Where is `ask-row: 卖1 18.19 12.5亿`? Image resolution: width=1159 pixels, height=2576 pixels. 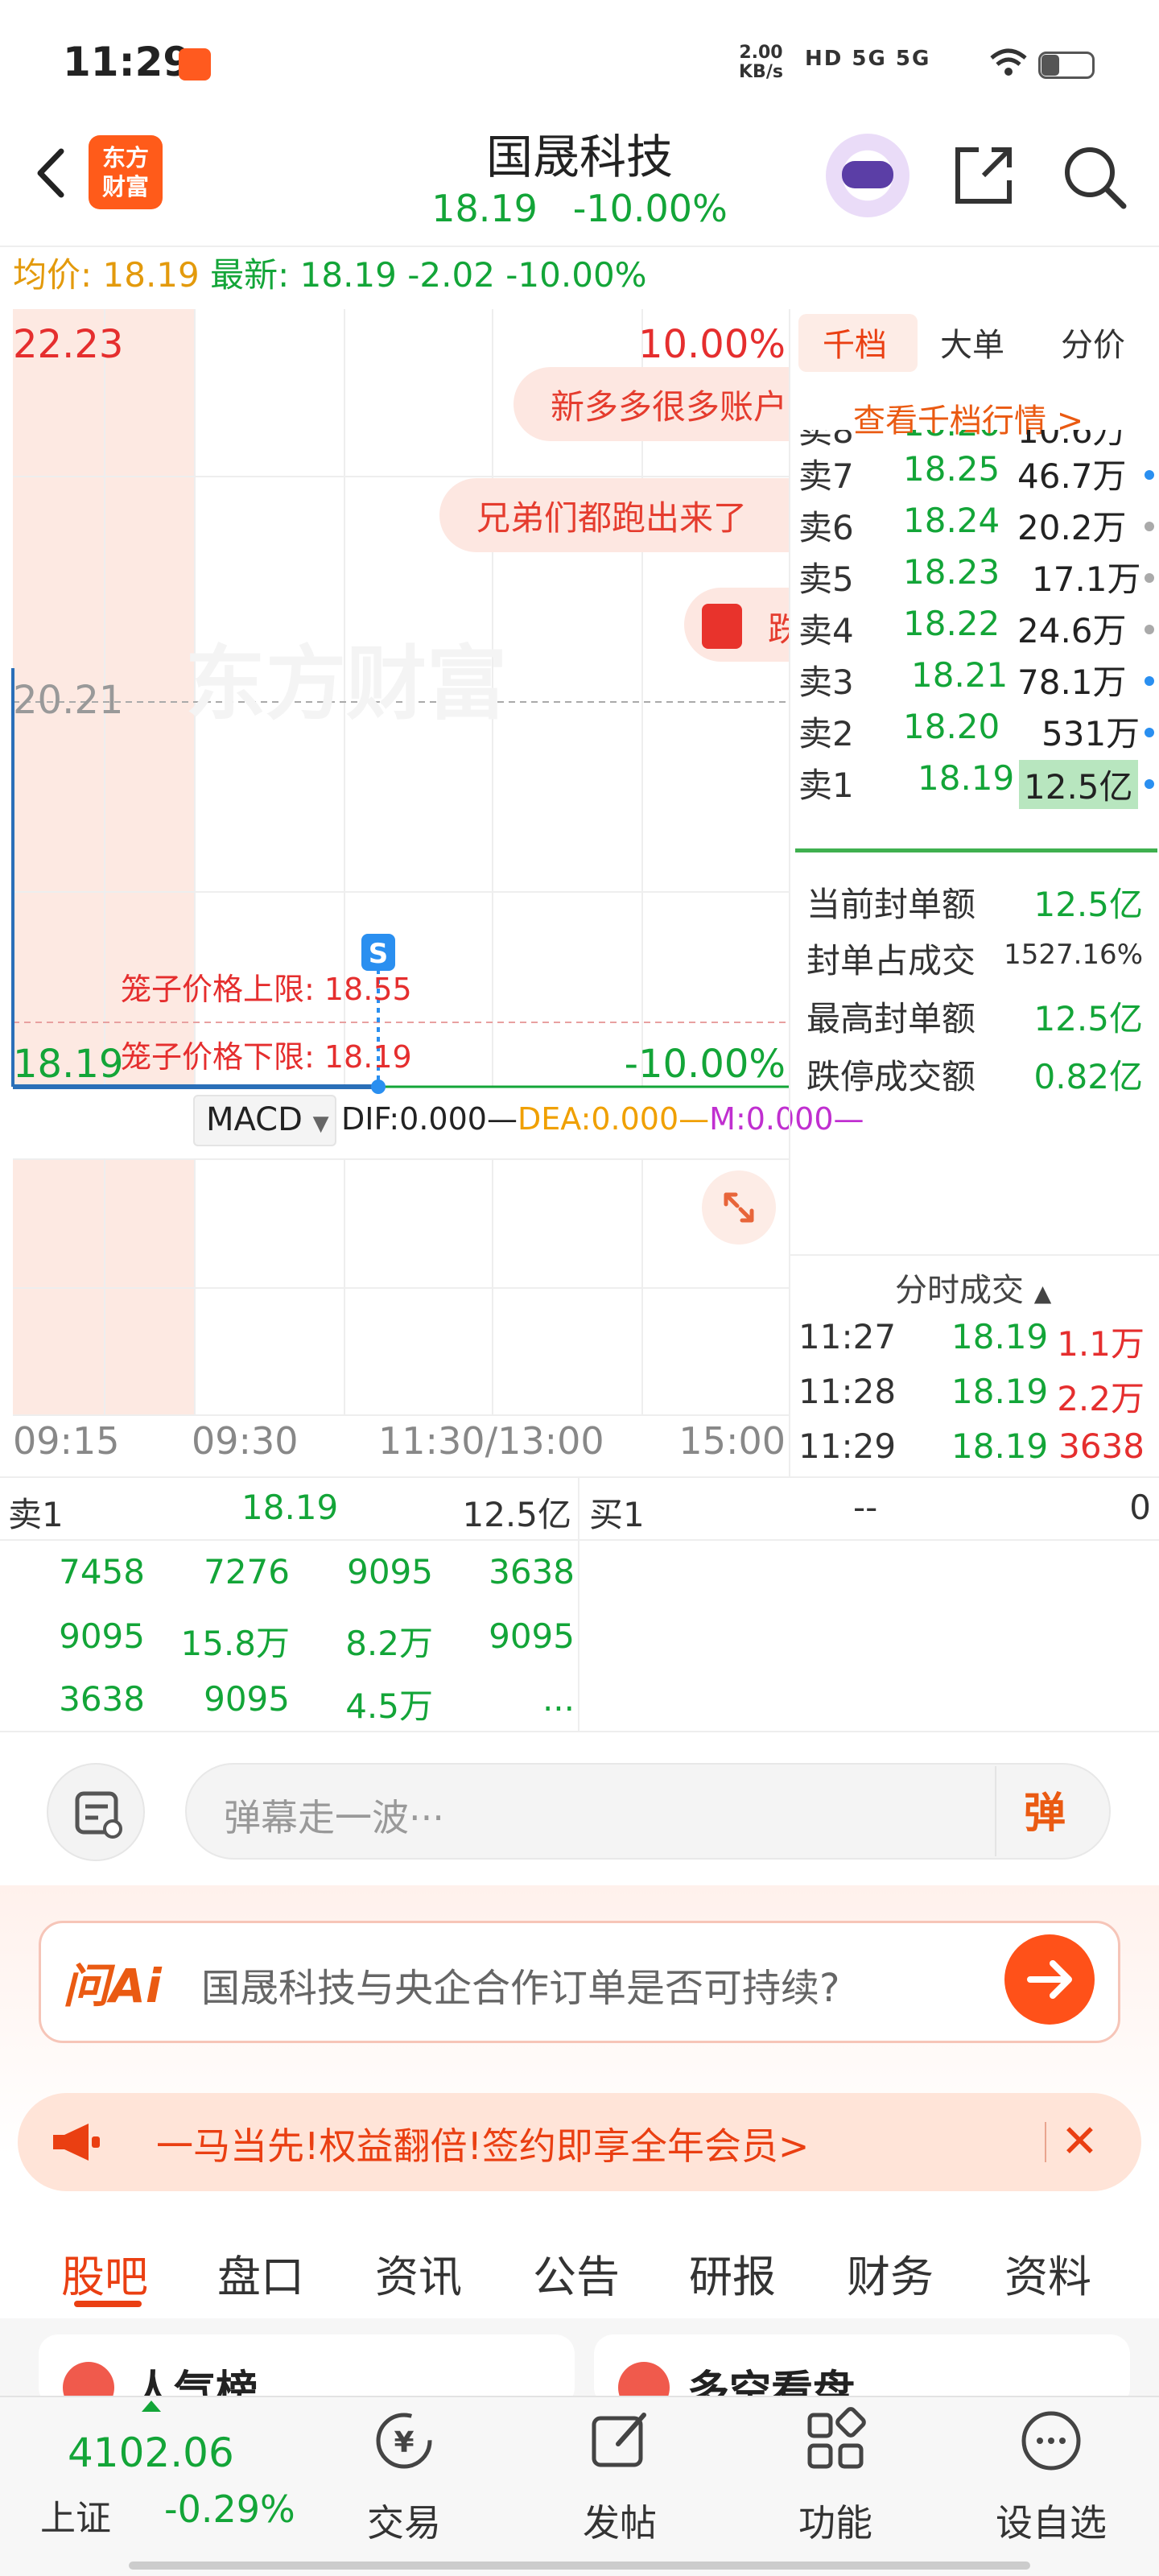 ask-row: 卖1 18.19 12.5亿 is located at coordinates (978, 784).